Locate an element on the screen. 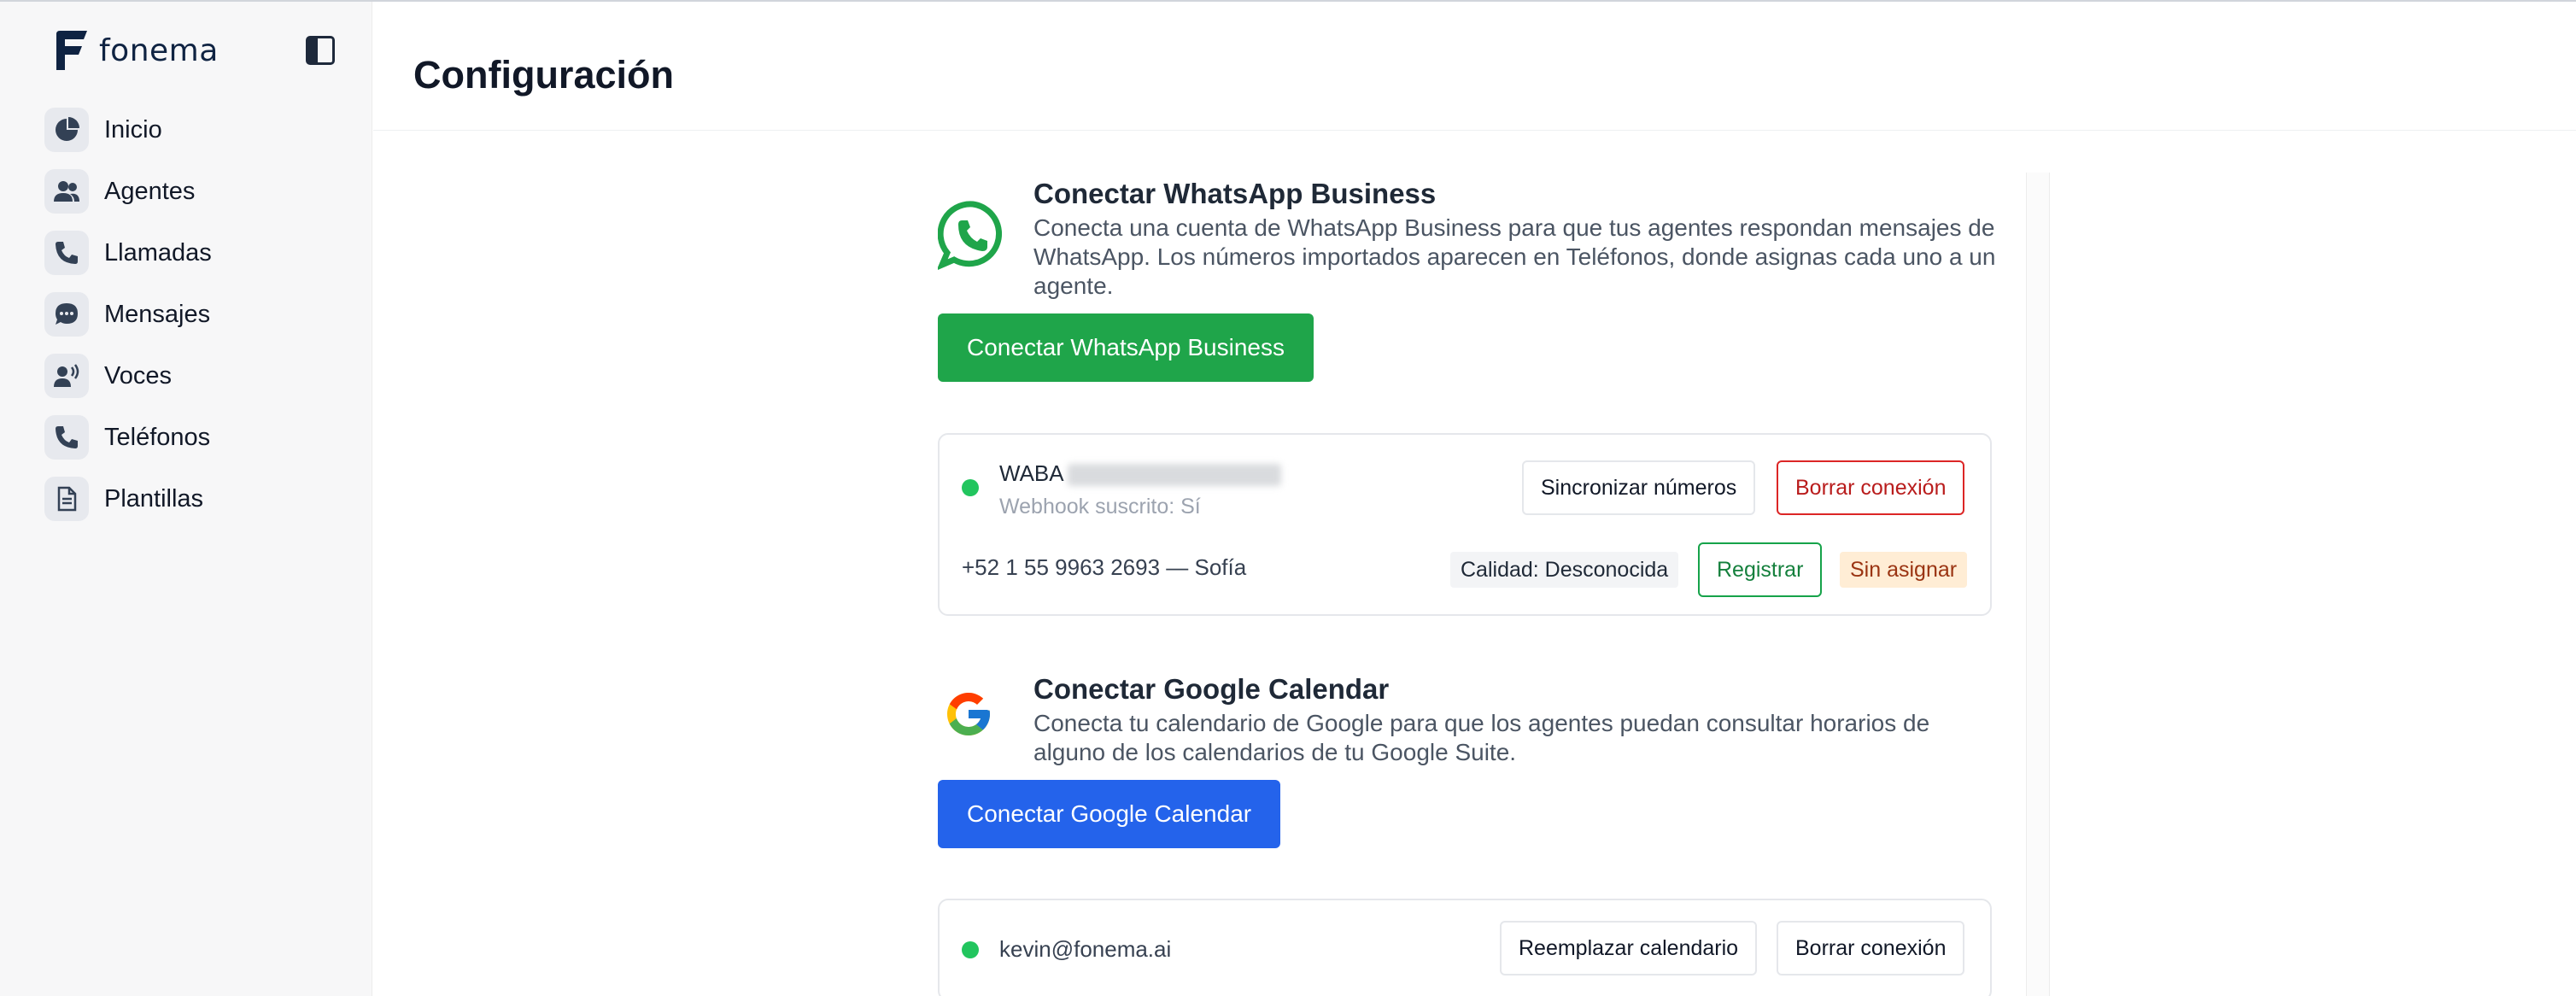  sidebar-item-mensajes: Mensajes is located at coordinates (198, 314).